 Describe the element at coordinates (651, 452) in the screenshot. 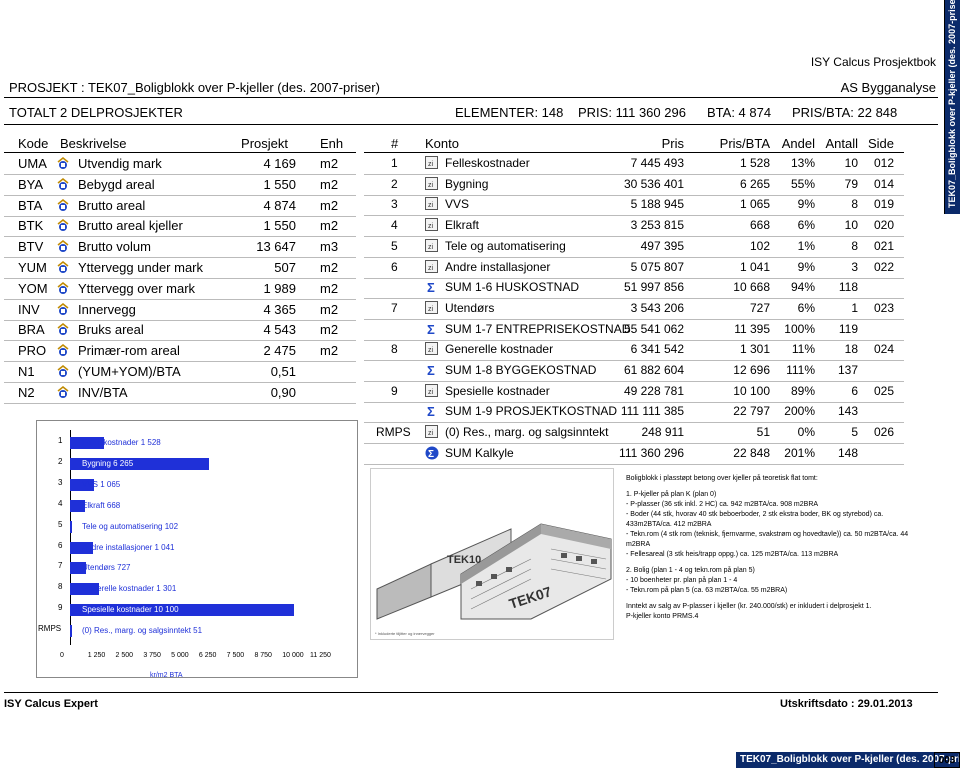

I see `konto-pris: 111 360 296` at that location.